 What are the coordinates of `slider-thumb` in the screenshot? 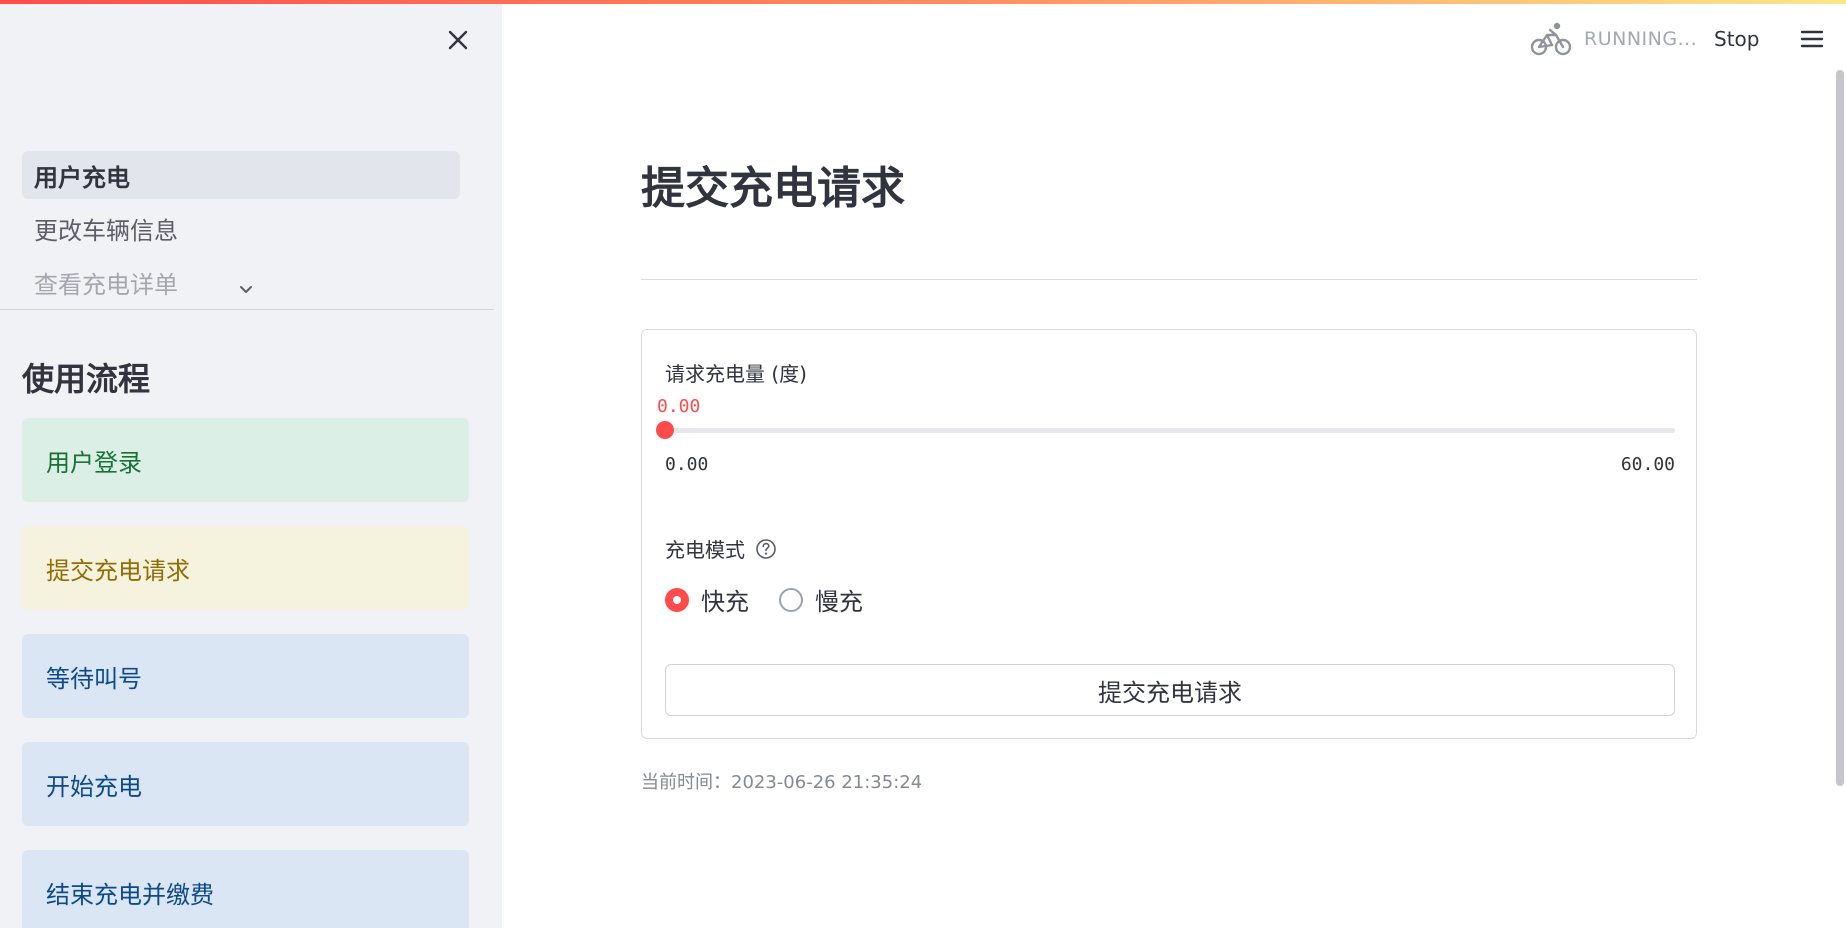 It's located at (665, 430).